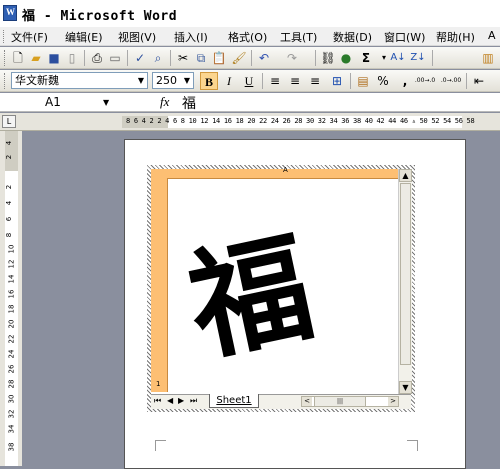  I want to click on vertical-scrollbar: ▲ ▼, so click(405, 281).